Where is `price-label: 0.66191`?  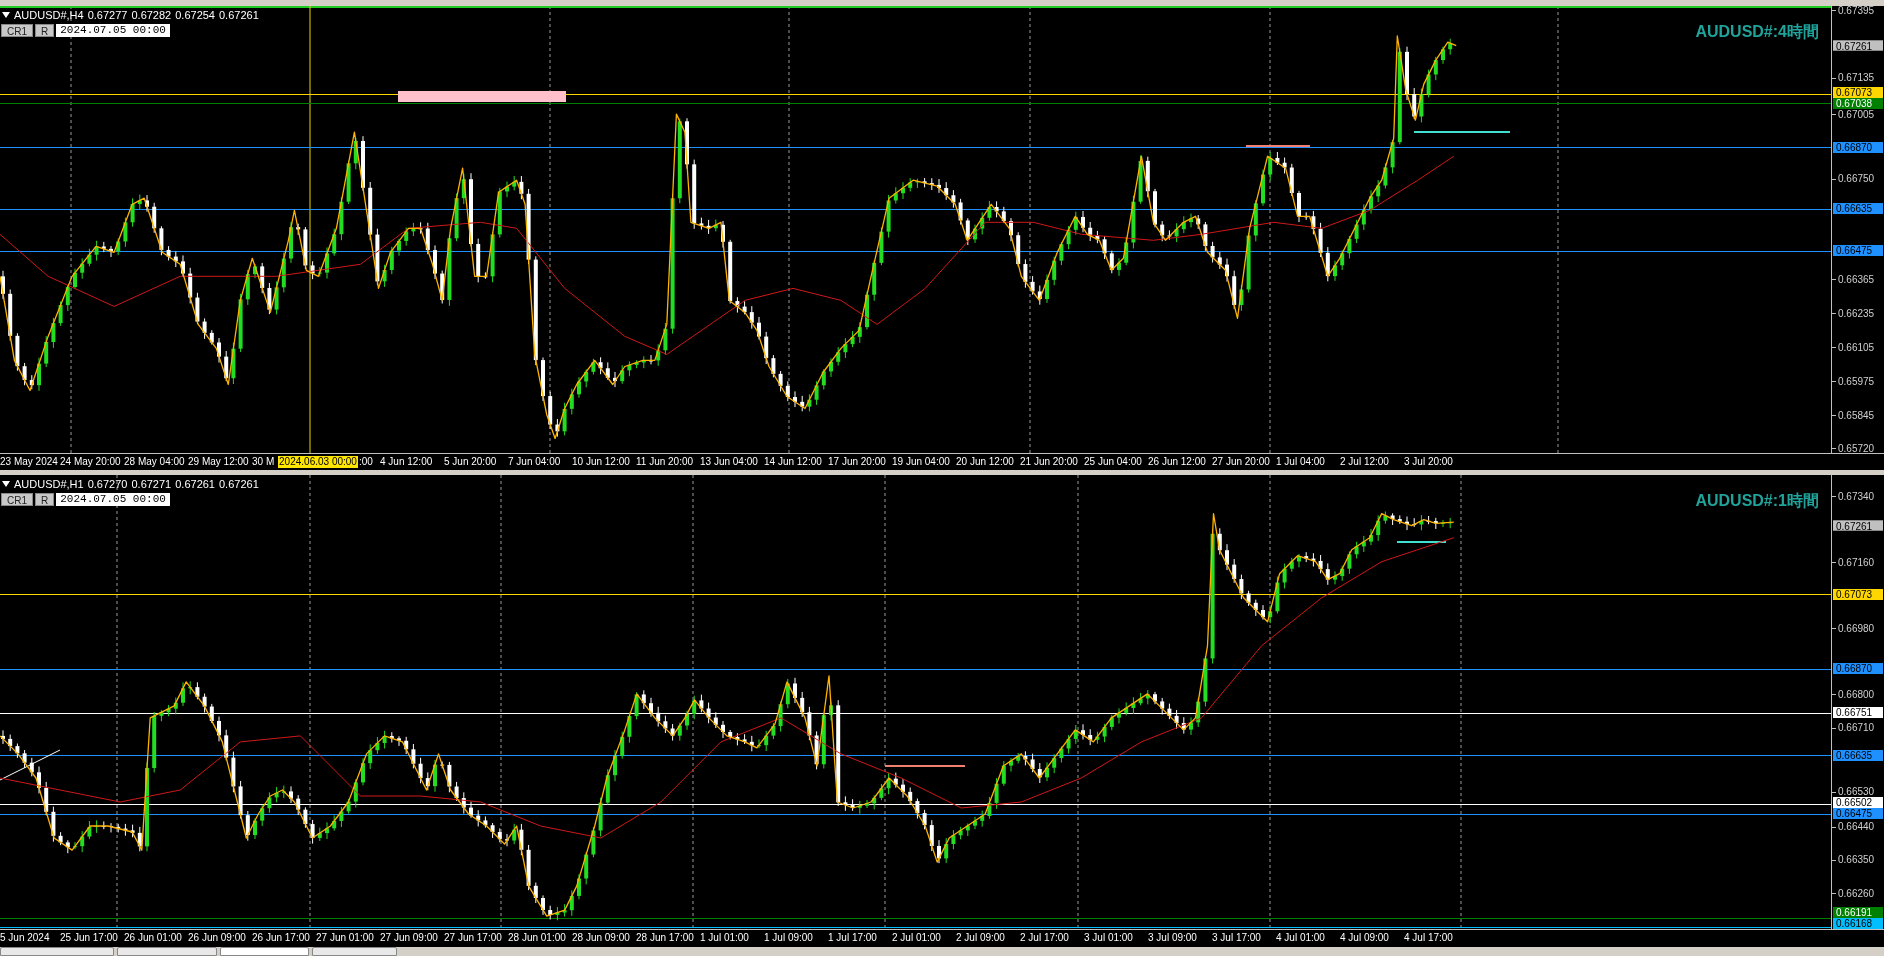
price-label: 0.66191 is located at coordinates (1858, 912).